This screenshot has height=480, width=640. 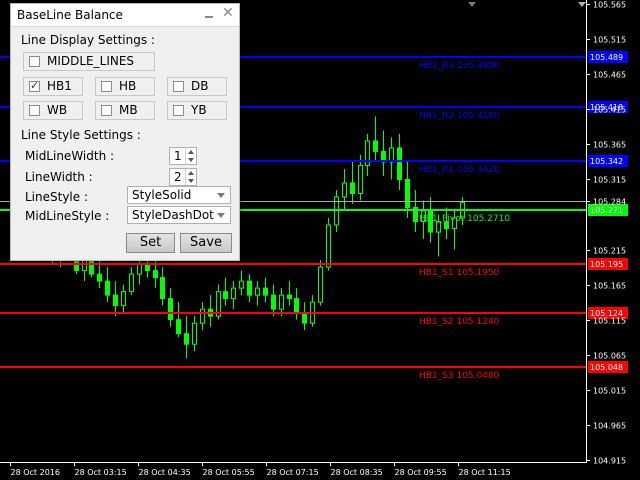 What do you see at coordinates (464, 219) in the screenshot?
I see `level-label: HB1_Pivot 105.2710` at bounding box center [464, 219].